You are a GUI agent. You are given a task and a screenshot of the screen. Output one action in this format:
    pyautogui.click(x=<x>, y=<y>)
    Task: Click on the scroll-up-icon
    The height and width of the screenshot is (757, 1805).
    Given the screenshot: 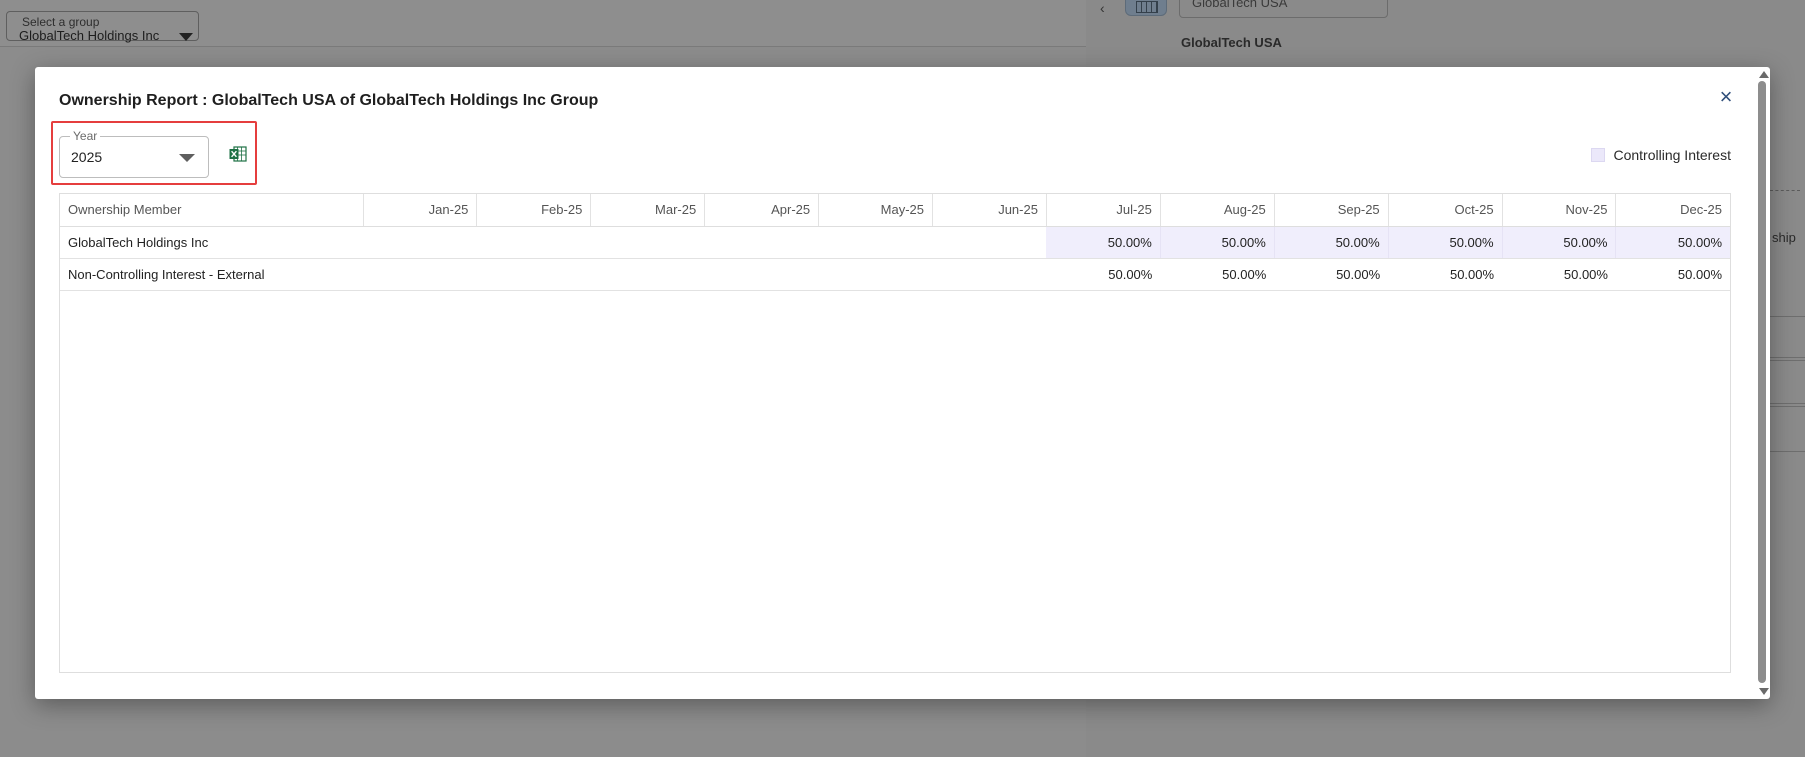 What is the action you would take?
    pyautogui.click(x=1764, y=74)
    